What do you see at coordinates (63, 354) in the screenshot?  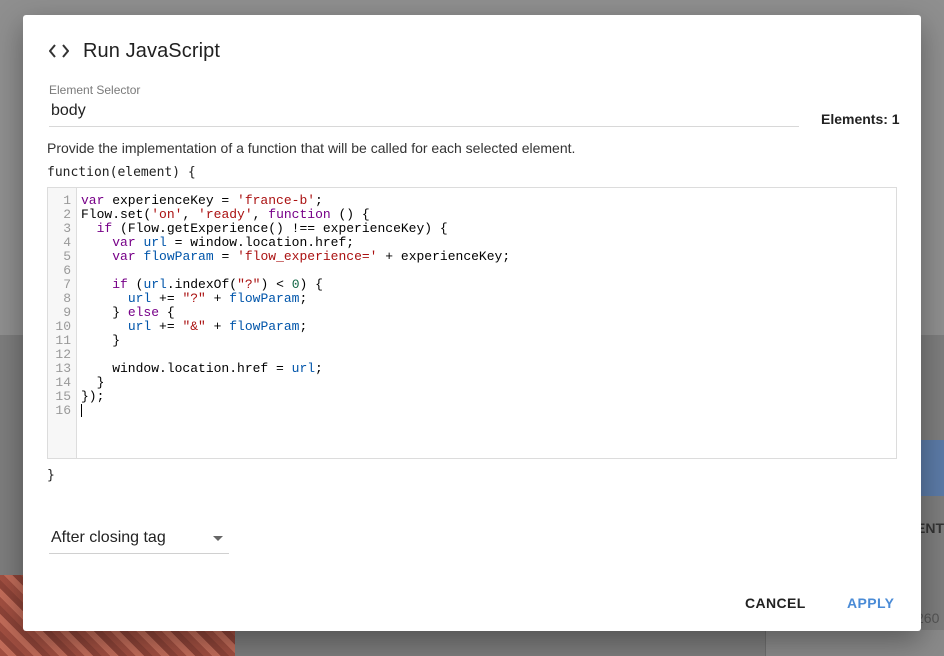 I see `line-number: 12` at bounding box center [63, 354].